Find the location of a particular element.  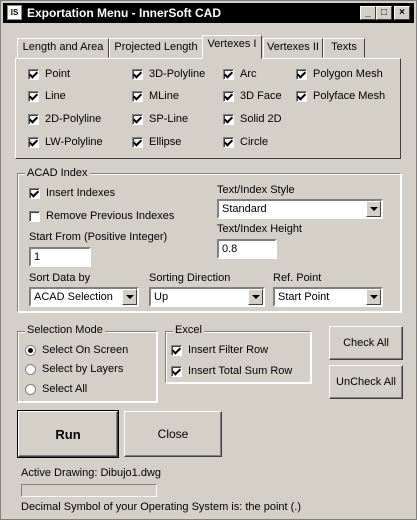

minimize-button: _ is located at coordinates (368, 13).